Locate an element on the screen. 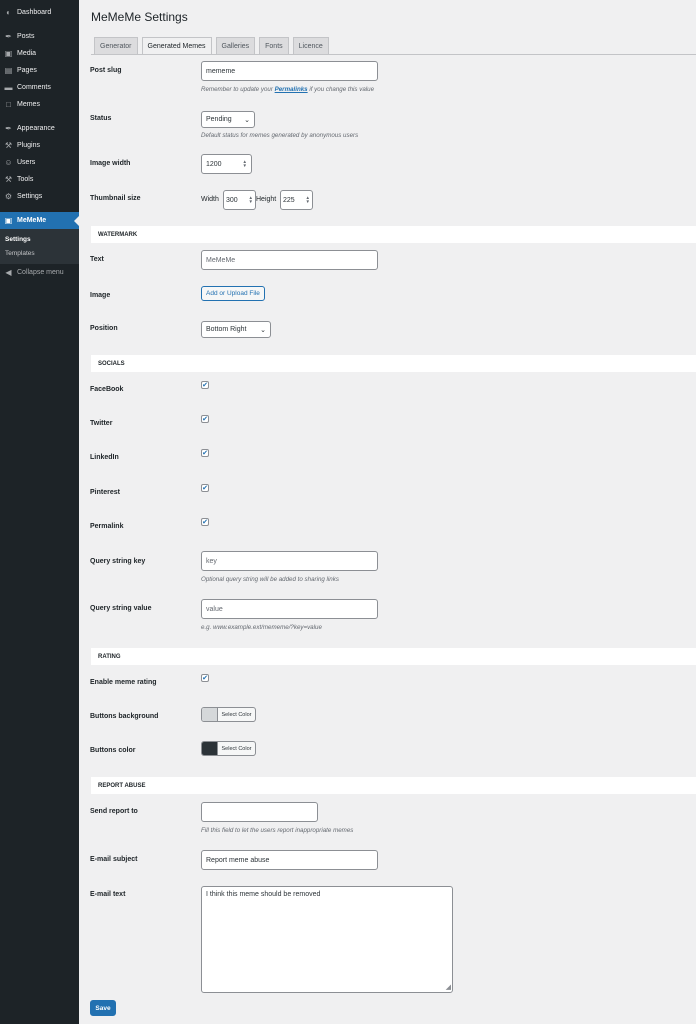 This screenshot has width=696, height=1024. email-text-textarea: I think this meme should be removed ◢ is located at coordinates (327, 939).